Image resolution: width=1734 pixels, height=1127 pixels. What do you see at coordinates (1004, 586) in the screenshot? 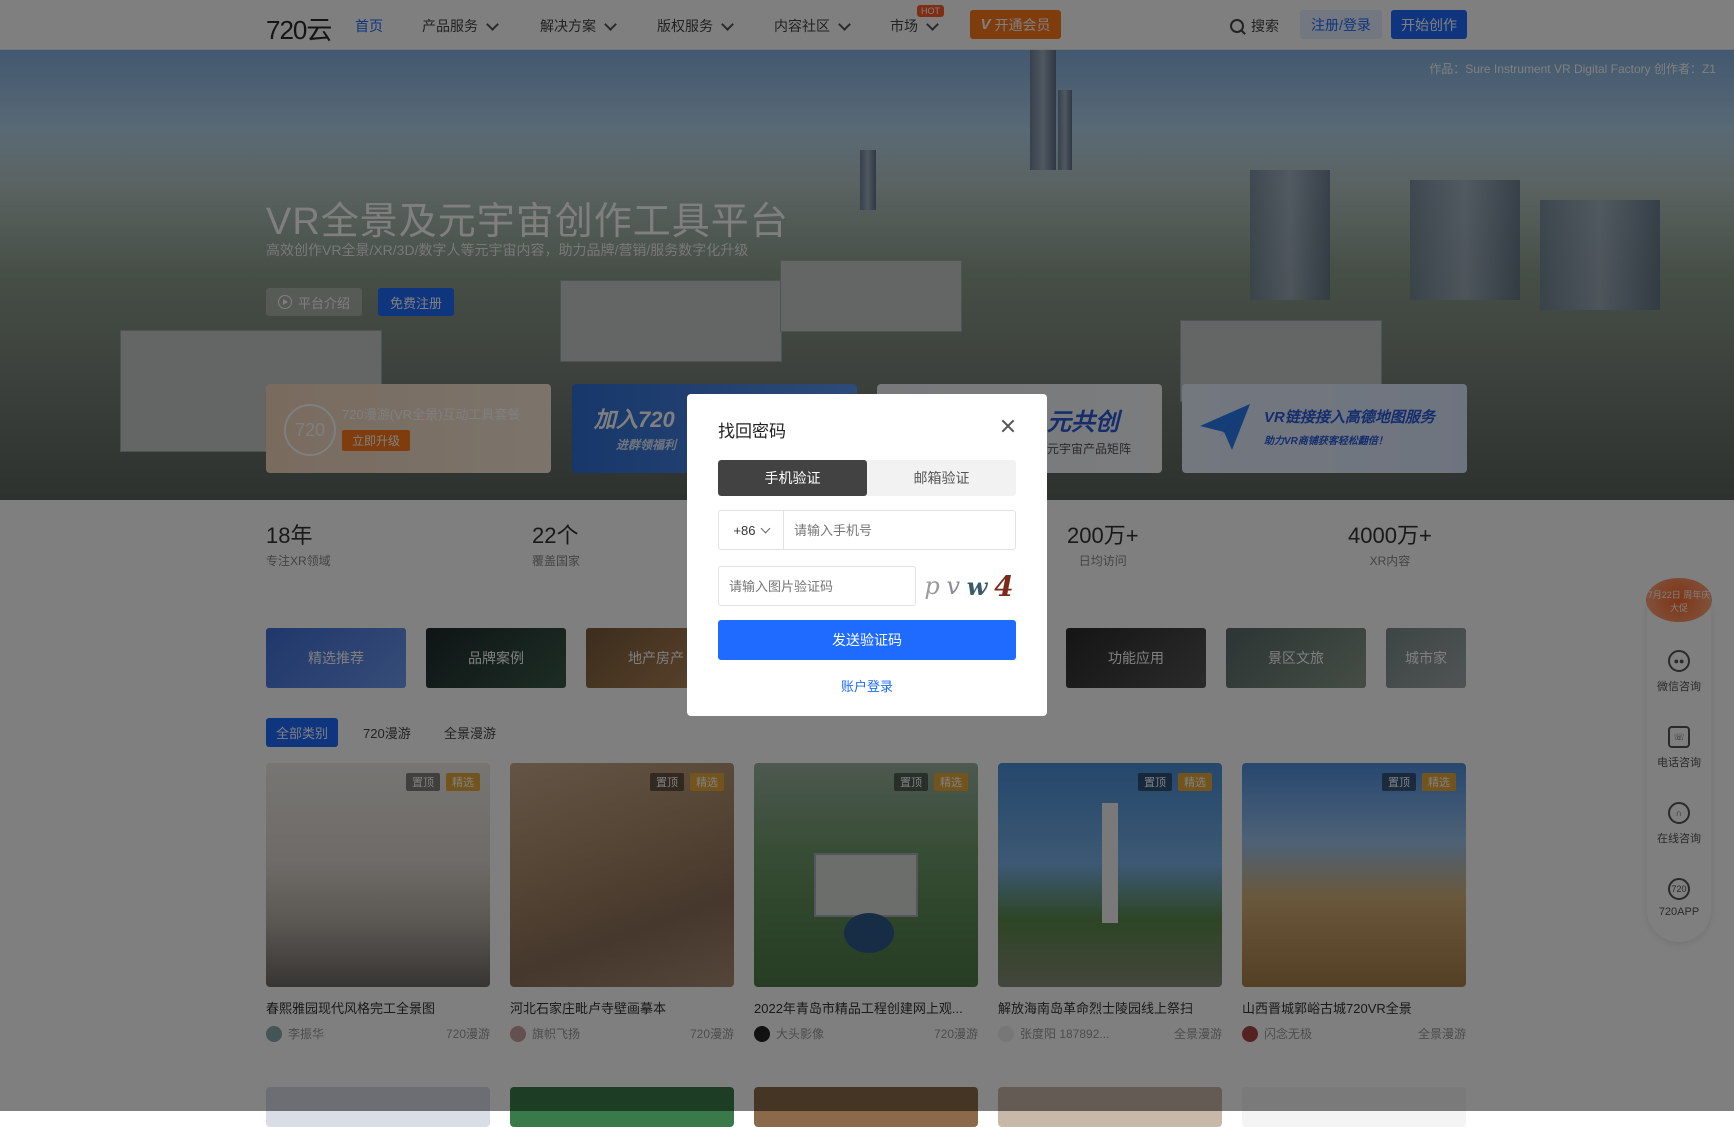
I see `captcha-char: 4` at bounding box center [1004, 586].